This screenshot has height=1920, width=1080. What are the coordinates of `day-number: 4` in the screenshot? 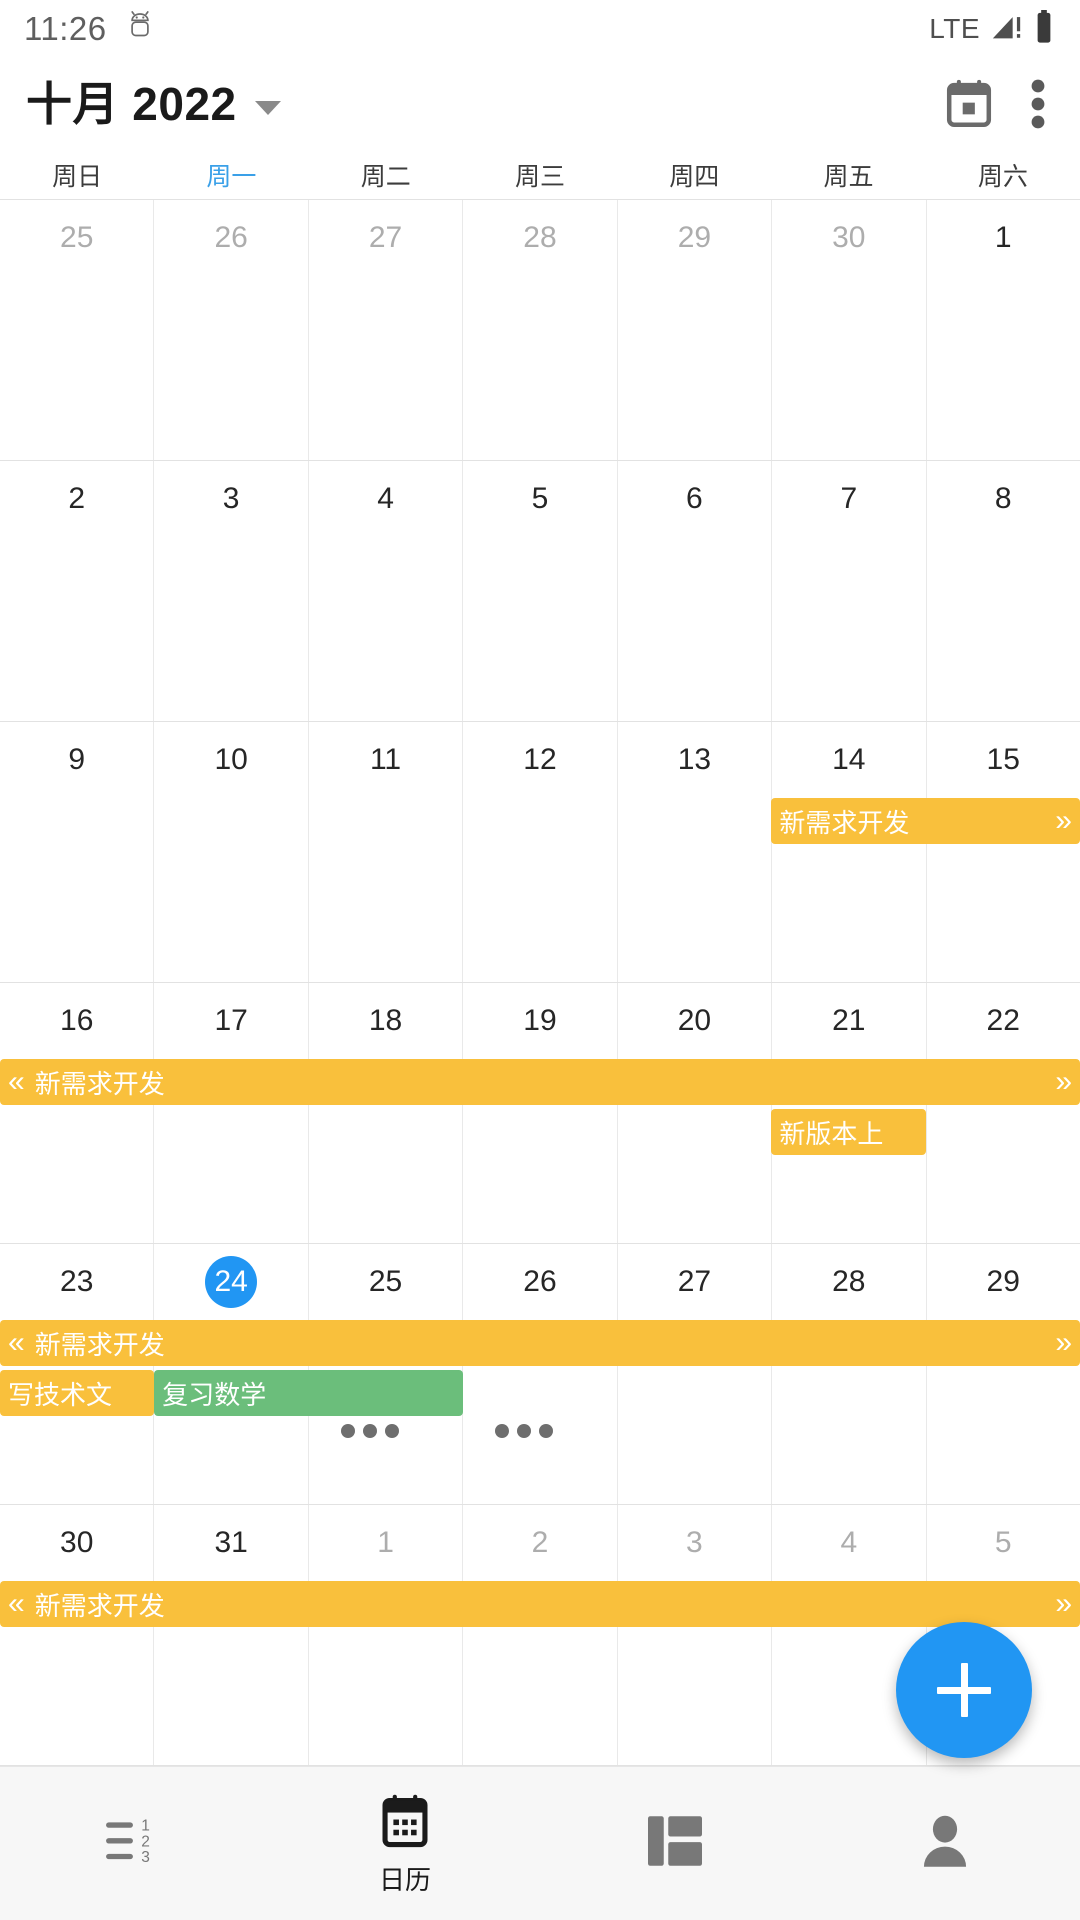 It's located at (849, 1542).